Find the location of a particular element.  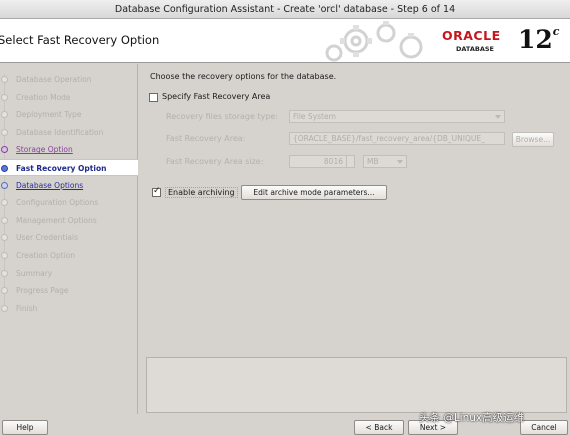

sidebar-step: Creation Mode is located at coordinates (69, 97).